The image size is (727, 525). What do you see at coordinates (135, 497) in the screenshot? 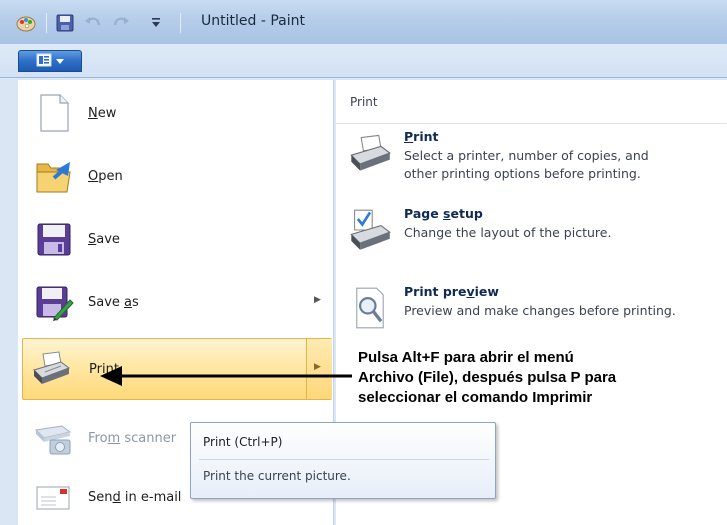
I see `menu-item-label: Send in e-mail` at bounding box center [135, 497].